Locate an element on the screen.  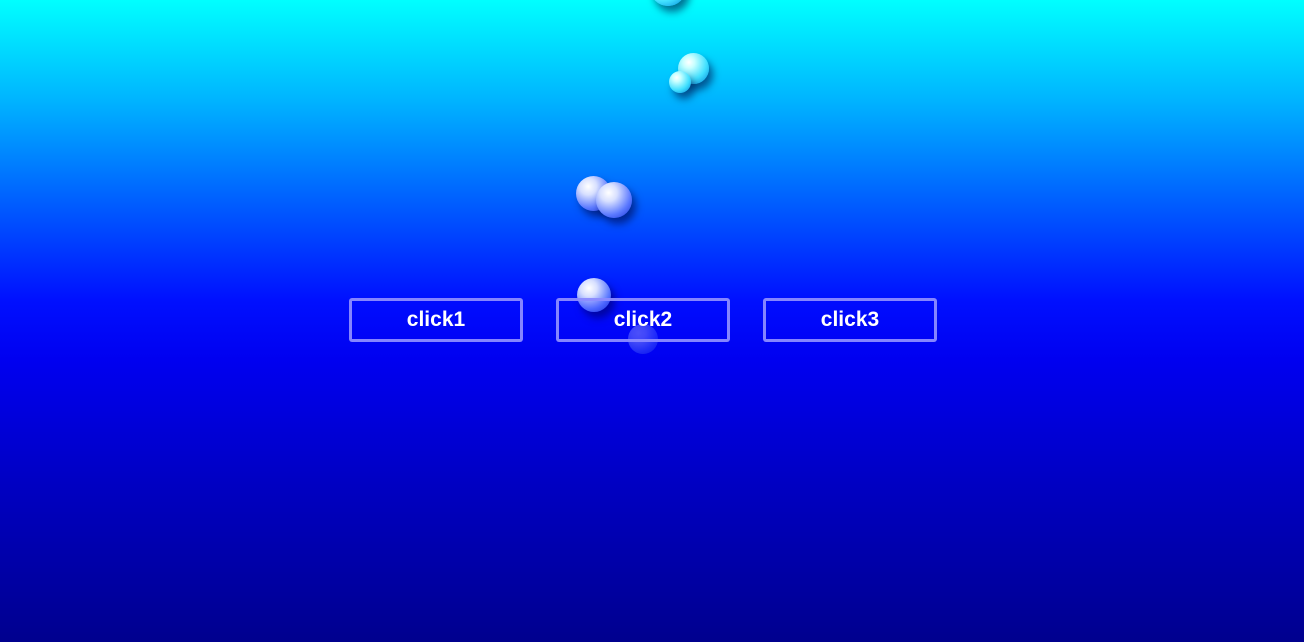
click1-button: click1 is located at coordinates (436, 320).